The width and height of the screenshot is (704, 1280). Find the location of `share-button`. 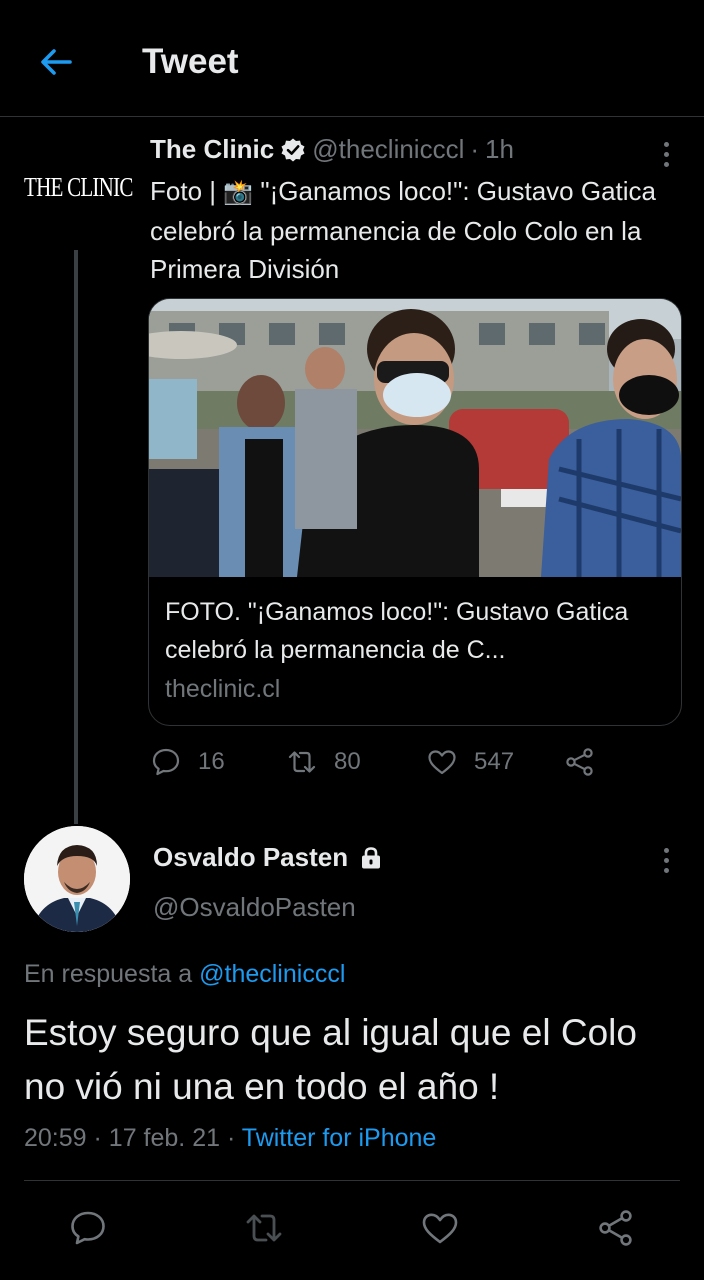

share-button is located at coordinates (580, 762).